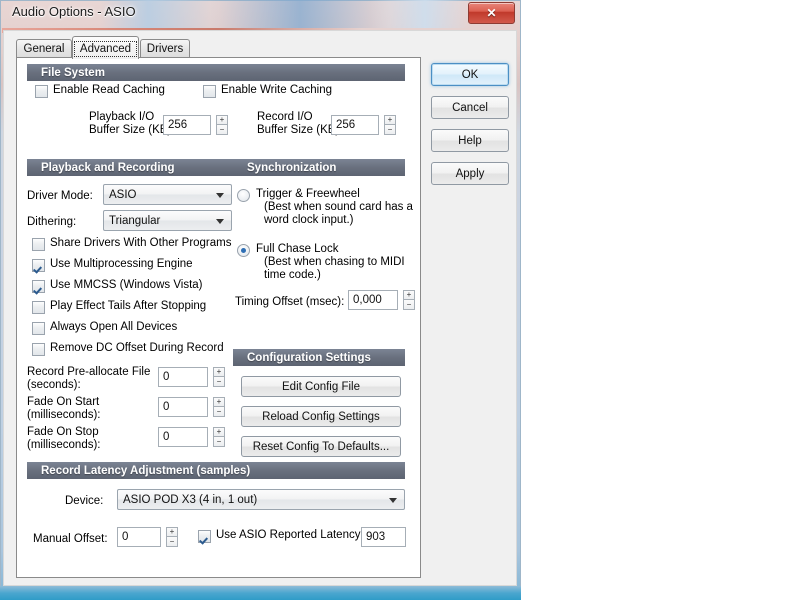  What do you see at coordinates (38, 265) in the screenshot?
I see `use-multiprocessing-checkbox` at bounding box center [38, 265].